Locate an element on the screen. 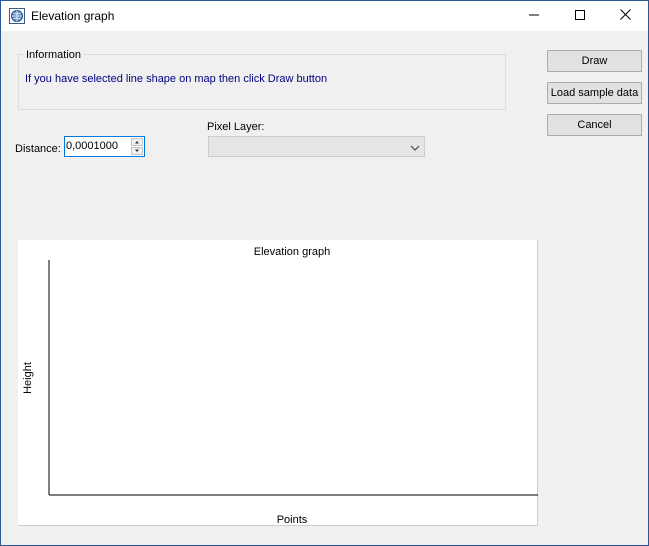 Image resolution: width=649 pixels, height=546 pixels. close-button is located at coordinates (625, 16).